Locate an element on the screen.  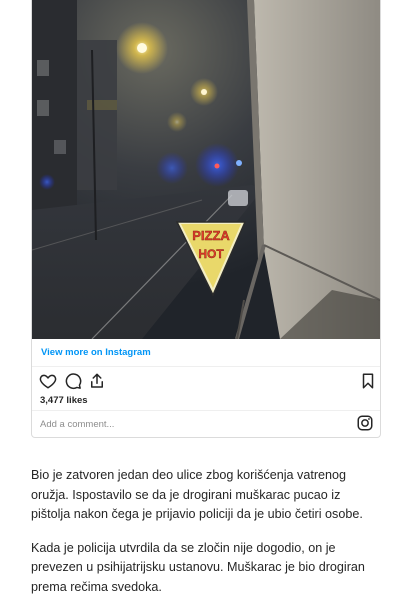
likes-count: 3,477 likes is located at coordinates (64, 400).